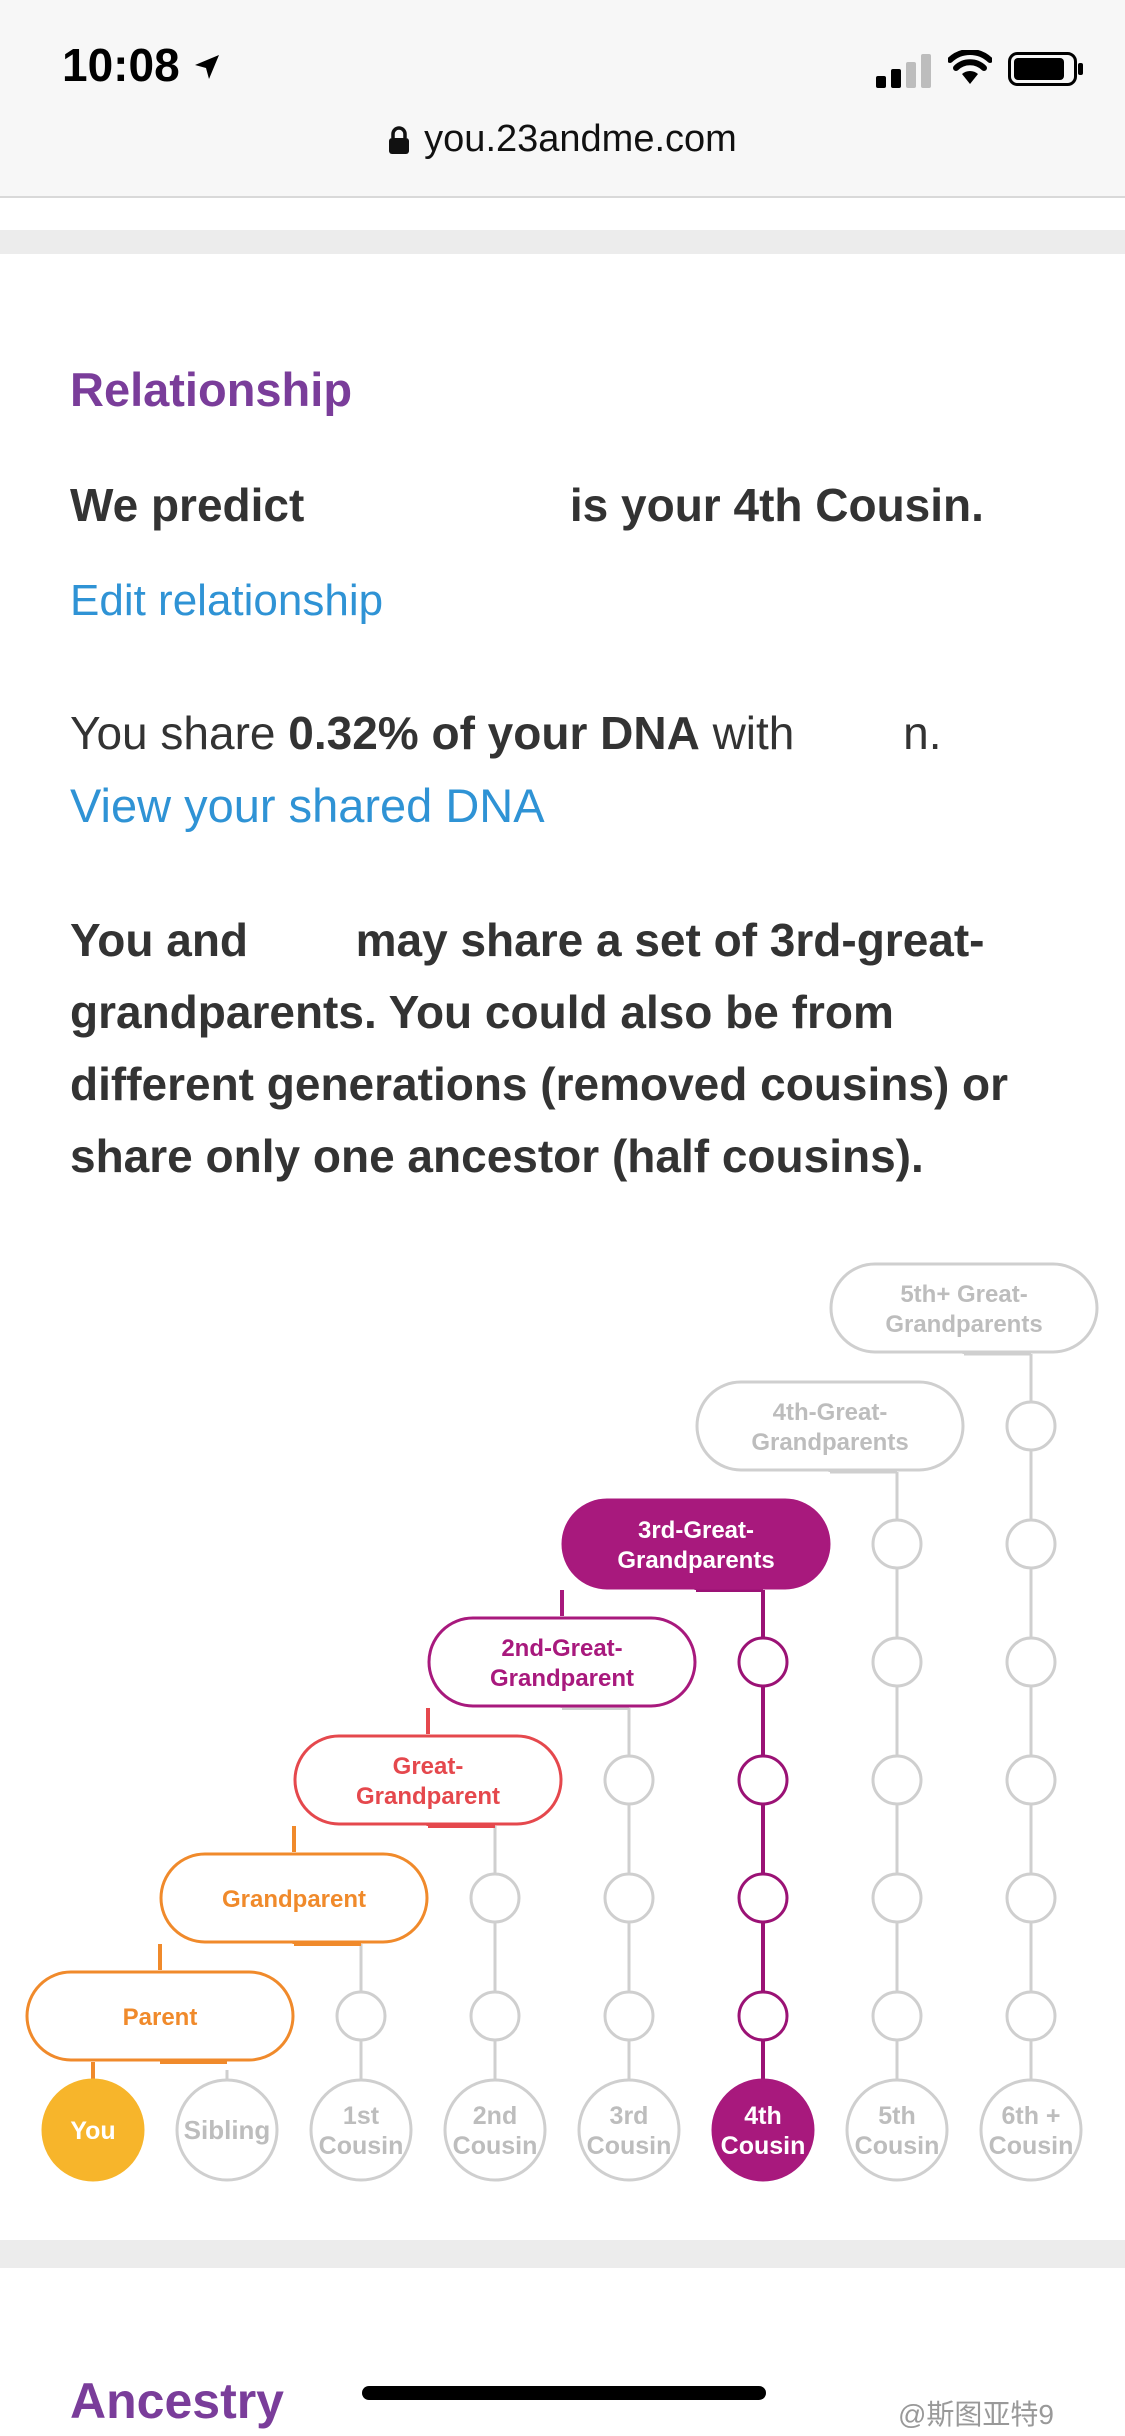  Describe the element at coordinates (922, 733) in the screenshot. I see `share-suffix: n.` at that location.